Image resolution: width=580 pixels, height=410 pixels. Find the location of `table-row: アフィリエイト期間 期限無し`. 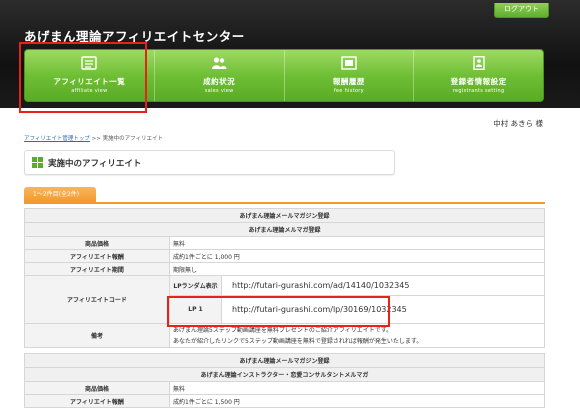

table-row: アフィリエイト期間 期限無し is located at coordinates (284, 269).